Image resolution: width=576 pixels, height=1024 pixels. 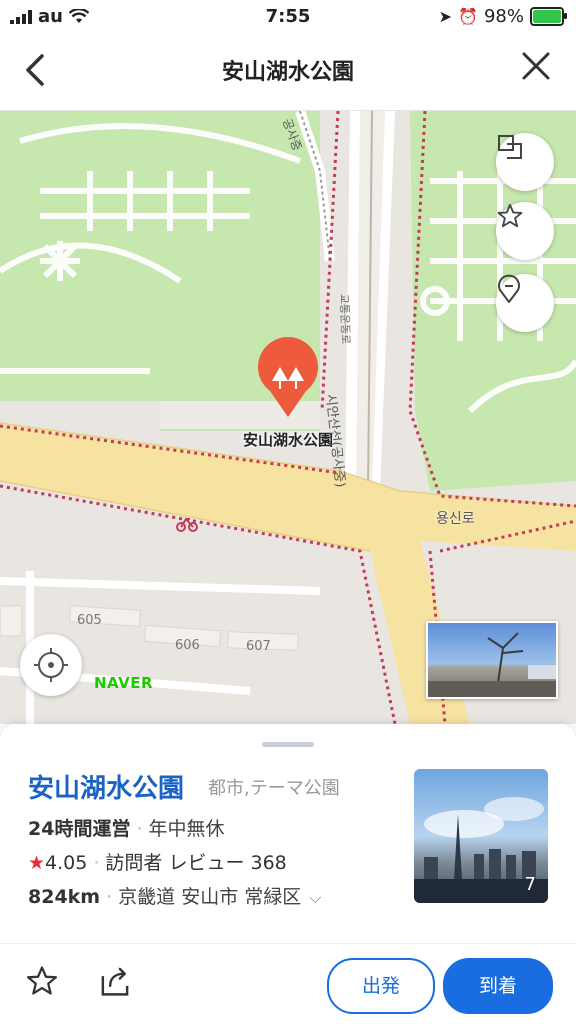 What do you see at coordinates (525, 231) in the screenshot?
I see `favorite-map-button` at bounding box center [525, 231].